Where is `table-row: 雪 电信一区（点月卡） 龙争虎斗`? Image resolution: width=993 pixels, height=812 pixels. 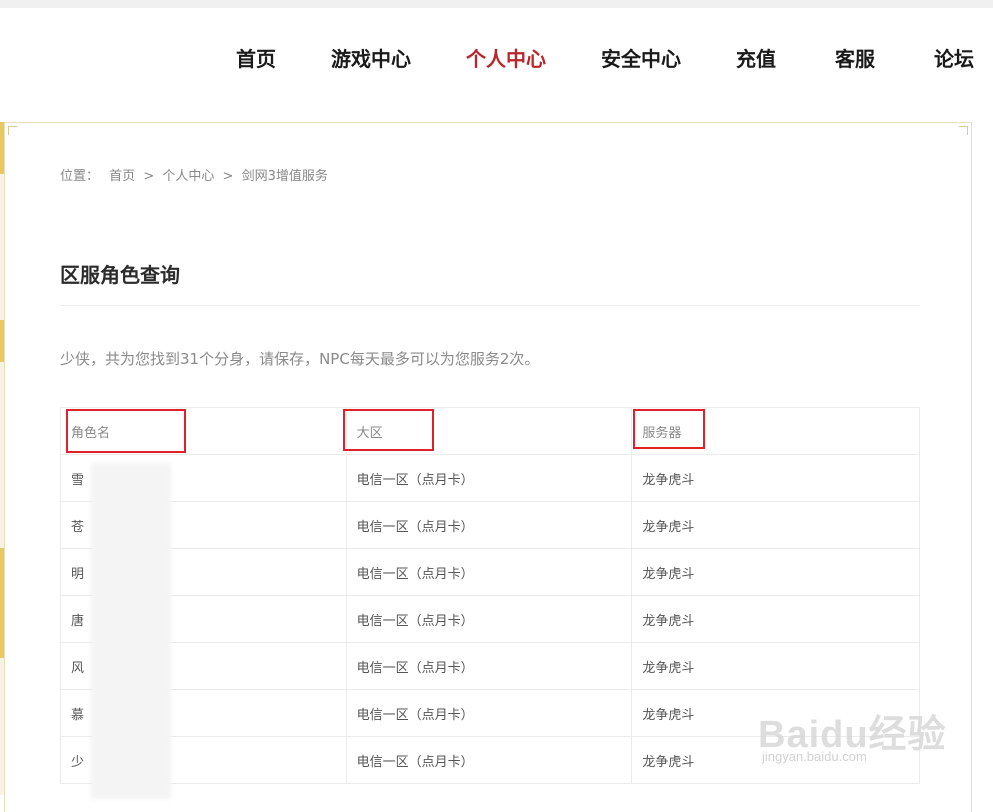
table-row: 雪 电信一区（点月卡） 龙争虎斗 is located at coordinates (490, 478).